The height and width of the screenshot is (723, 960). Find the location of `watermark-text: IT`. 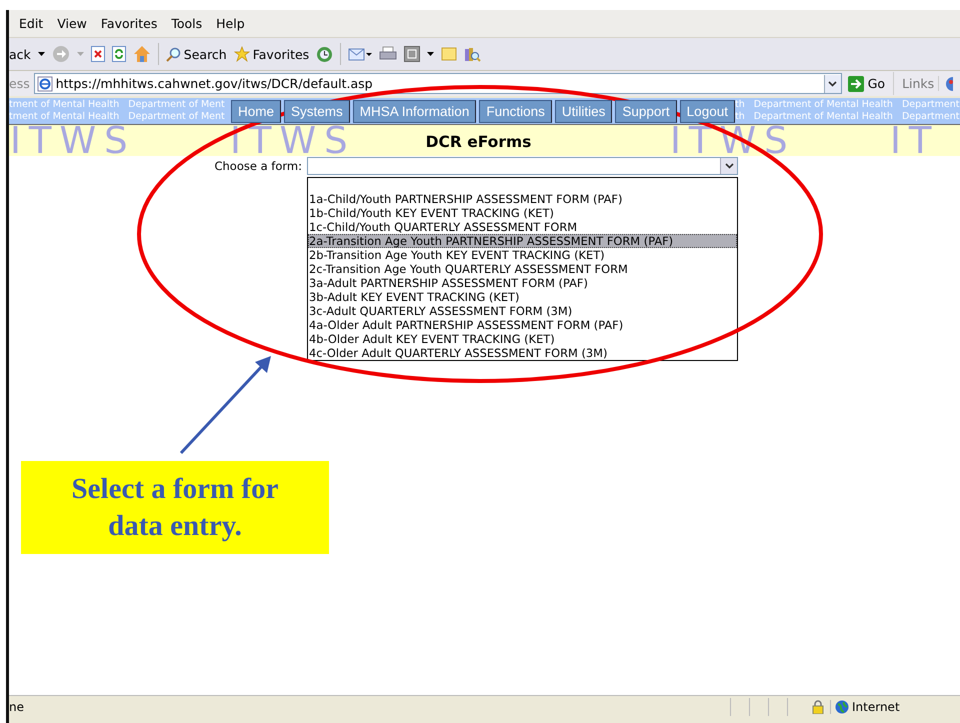

watermark-text: IT is located at coordinates (915, 140).